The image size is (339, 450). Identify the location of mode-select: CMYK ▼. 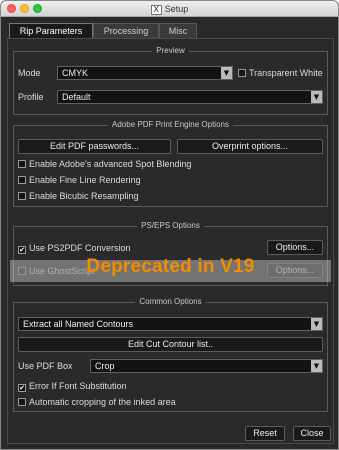
(145, 73).